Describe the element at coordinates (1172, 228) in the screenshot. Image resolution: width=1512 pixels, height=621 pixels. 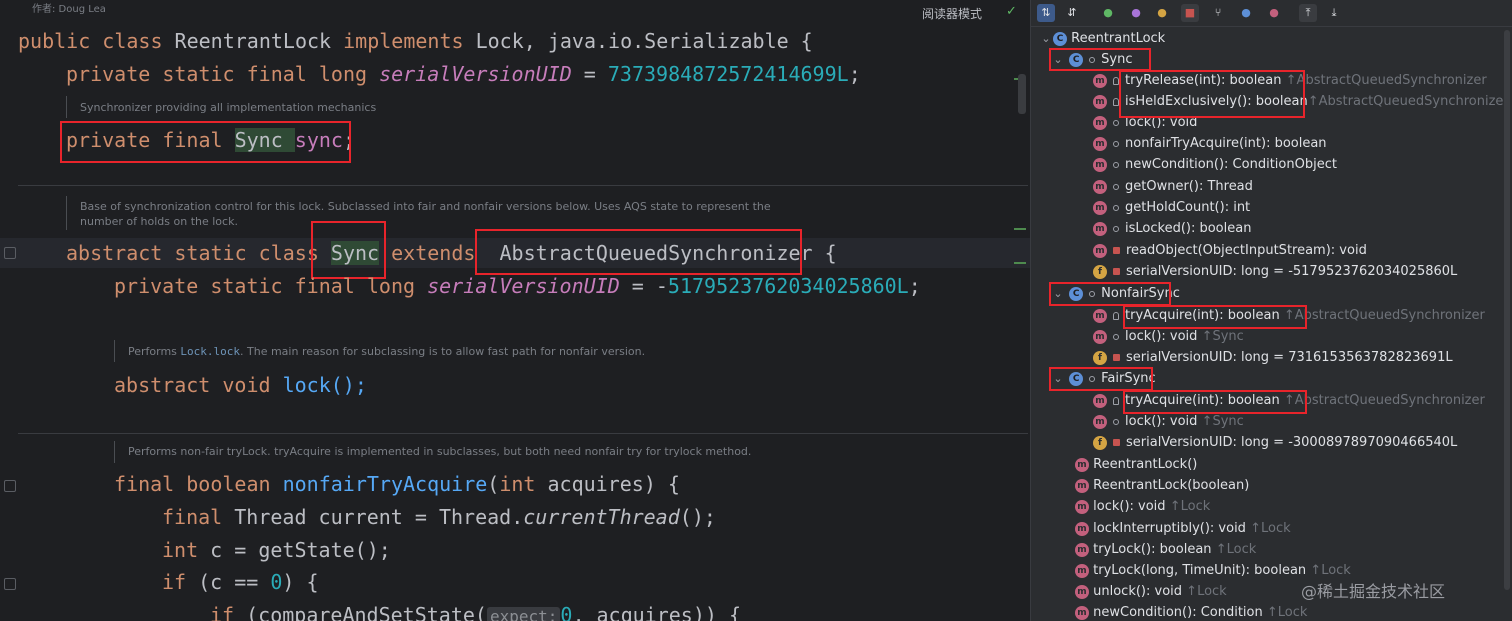
I see `tree-item: m isLocked(): boolean` at that location.